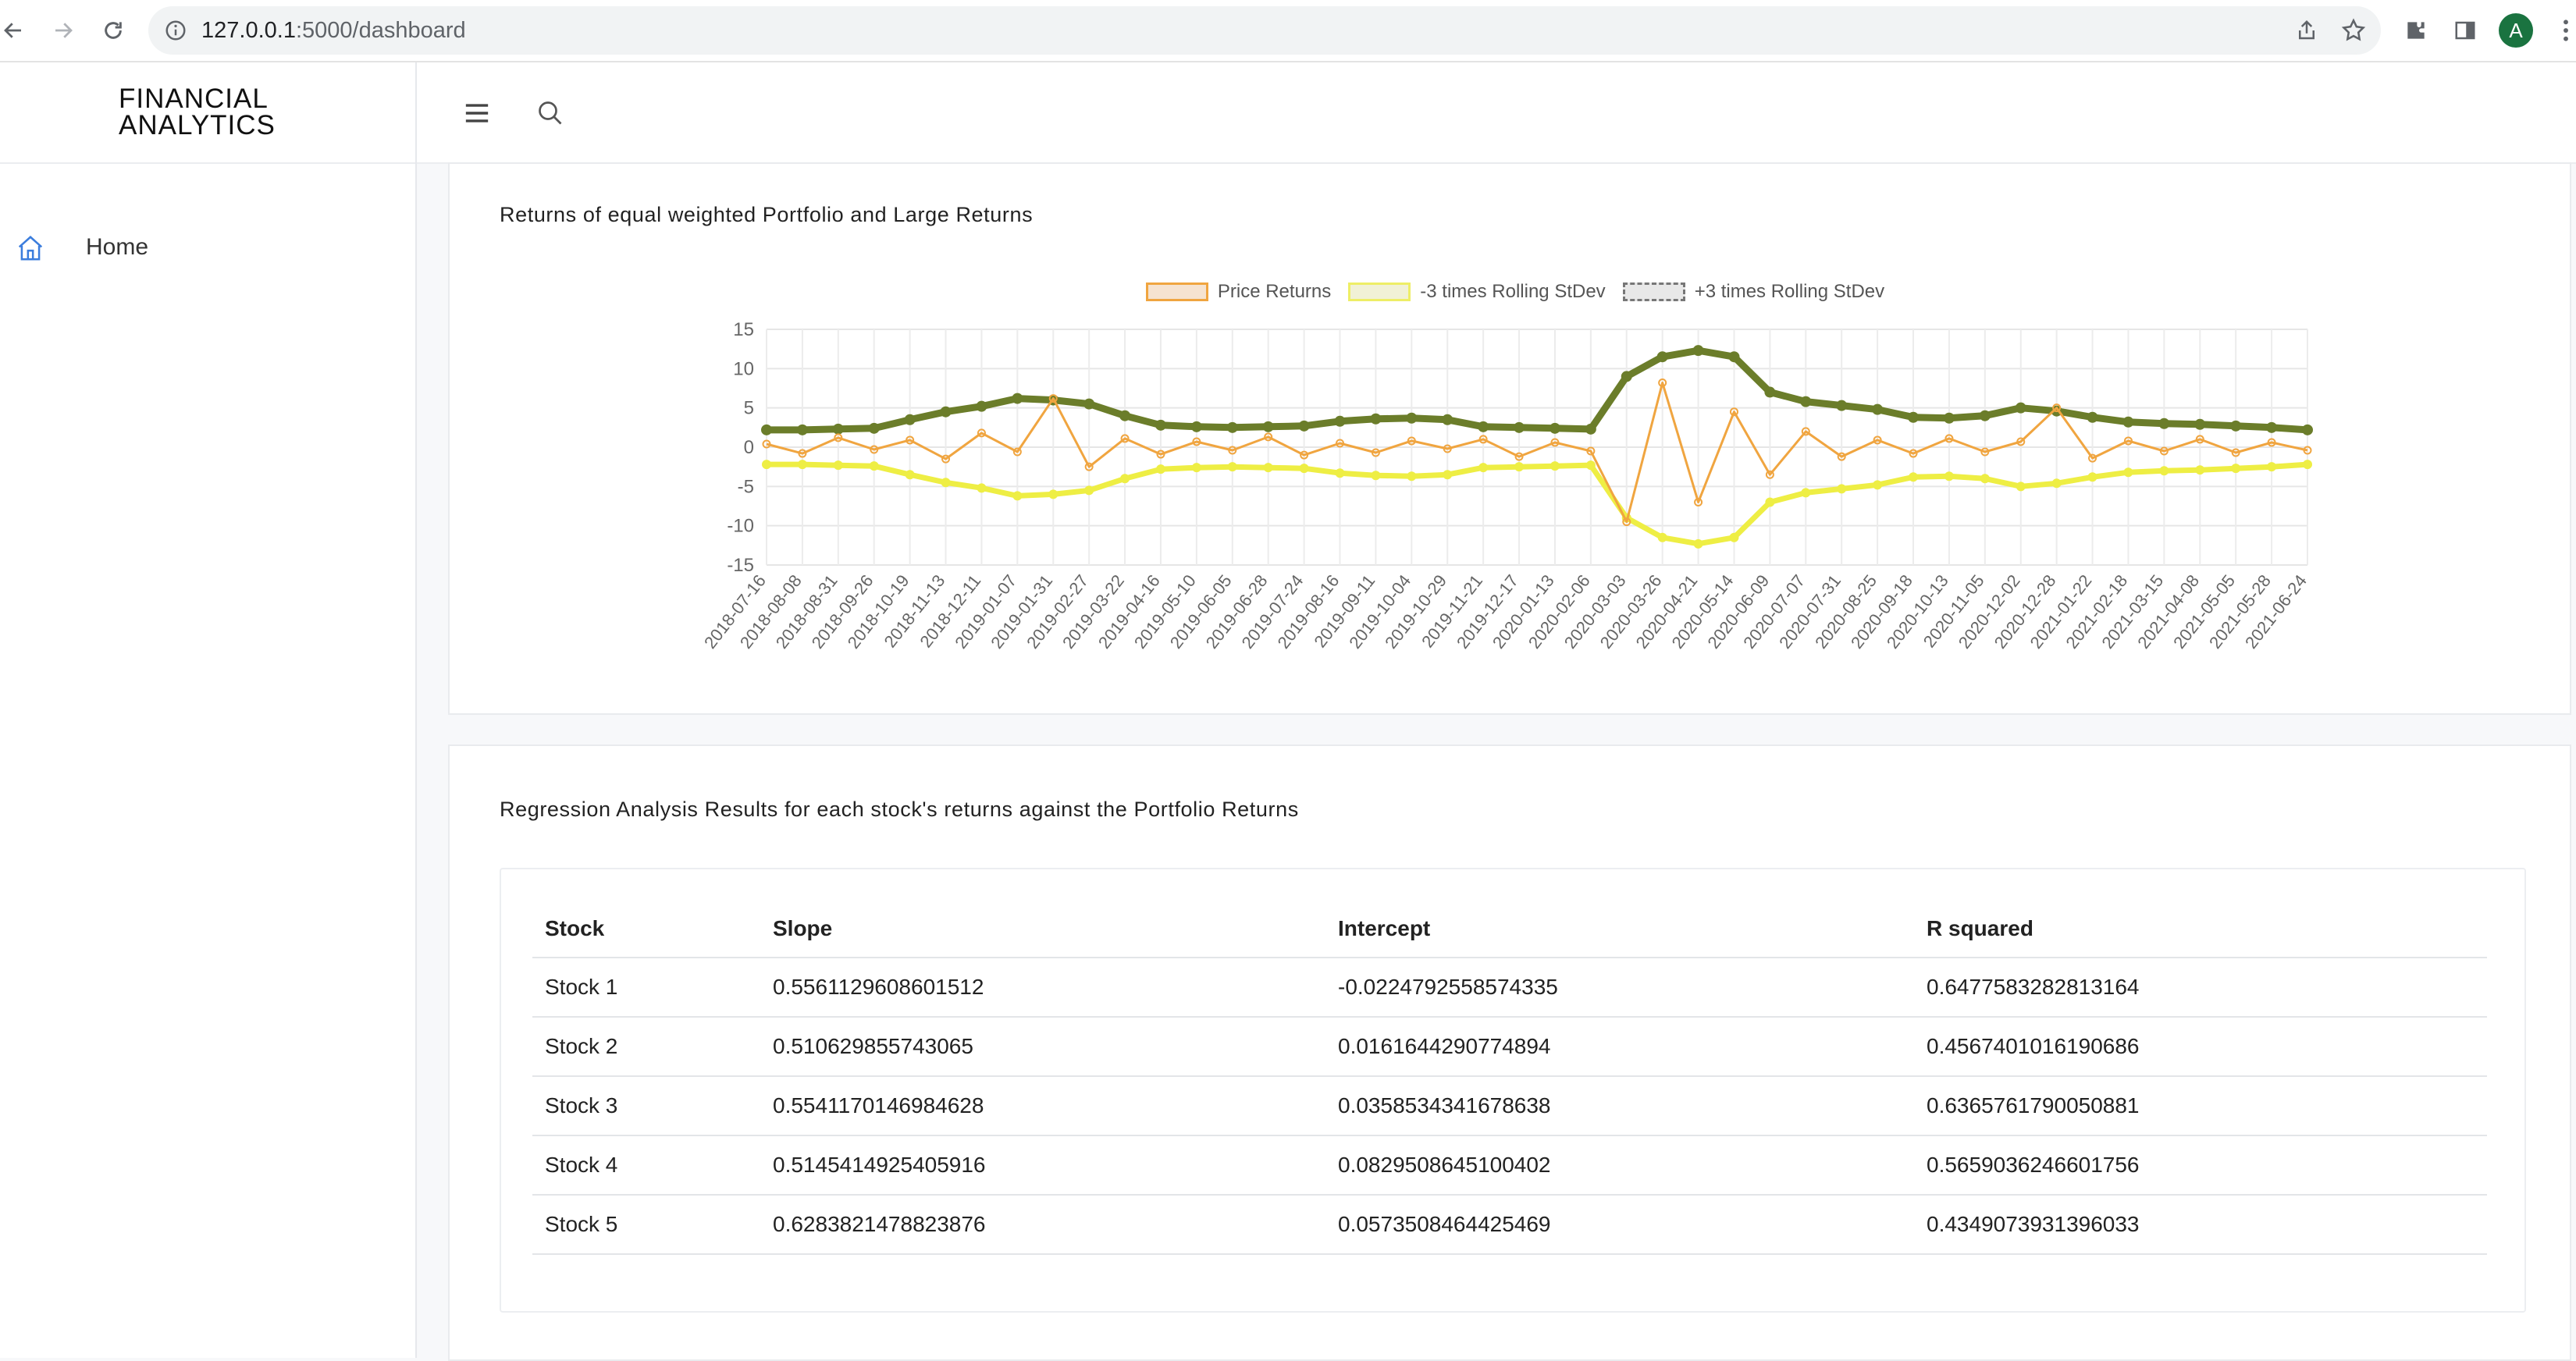  What do you see at coordinates (2465, 30) in the screenshot?
I see `side-panel-icon` at bounding box center [2465, 30].